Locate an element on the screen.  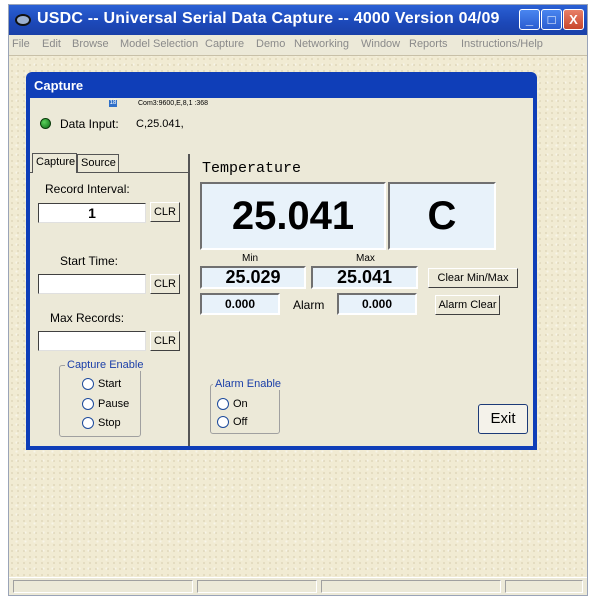
capture-window-title: Capture is located at coordinates (59, 85).